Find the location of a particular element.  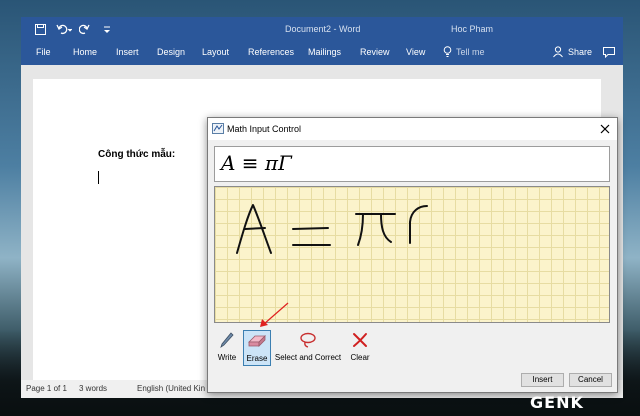

select-and-correct-tool-label: Select and Correct is located at coordinates (308, 357).